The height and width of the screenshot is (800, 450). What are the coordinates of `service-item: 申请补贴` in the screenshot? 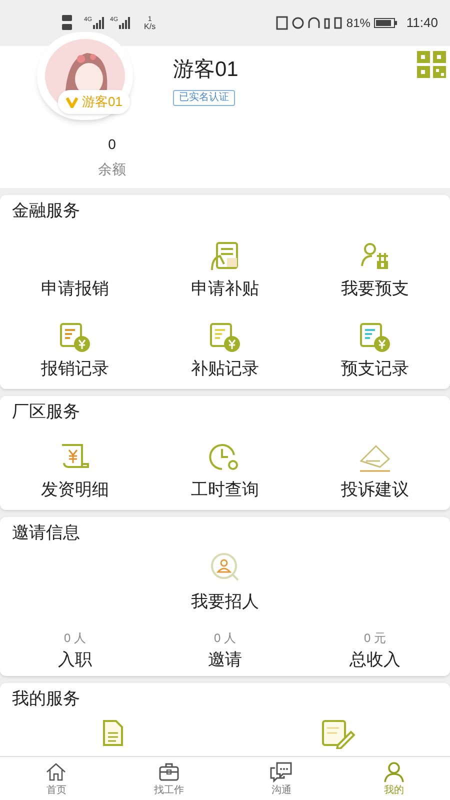 It's located at (225, 263).